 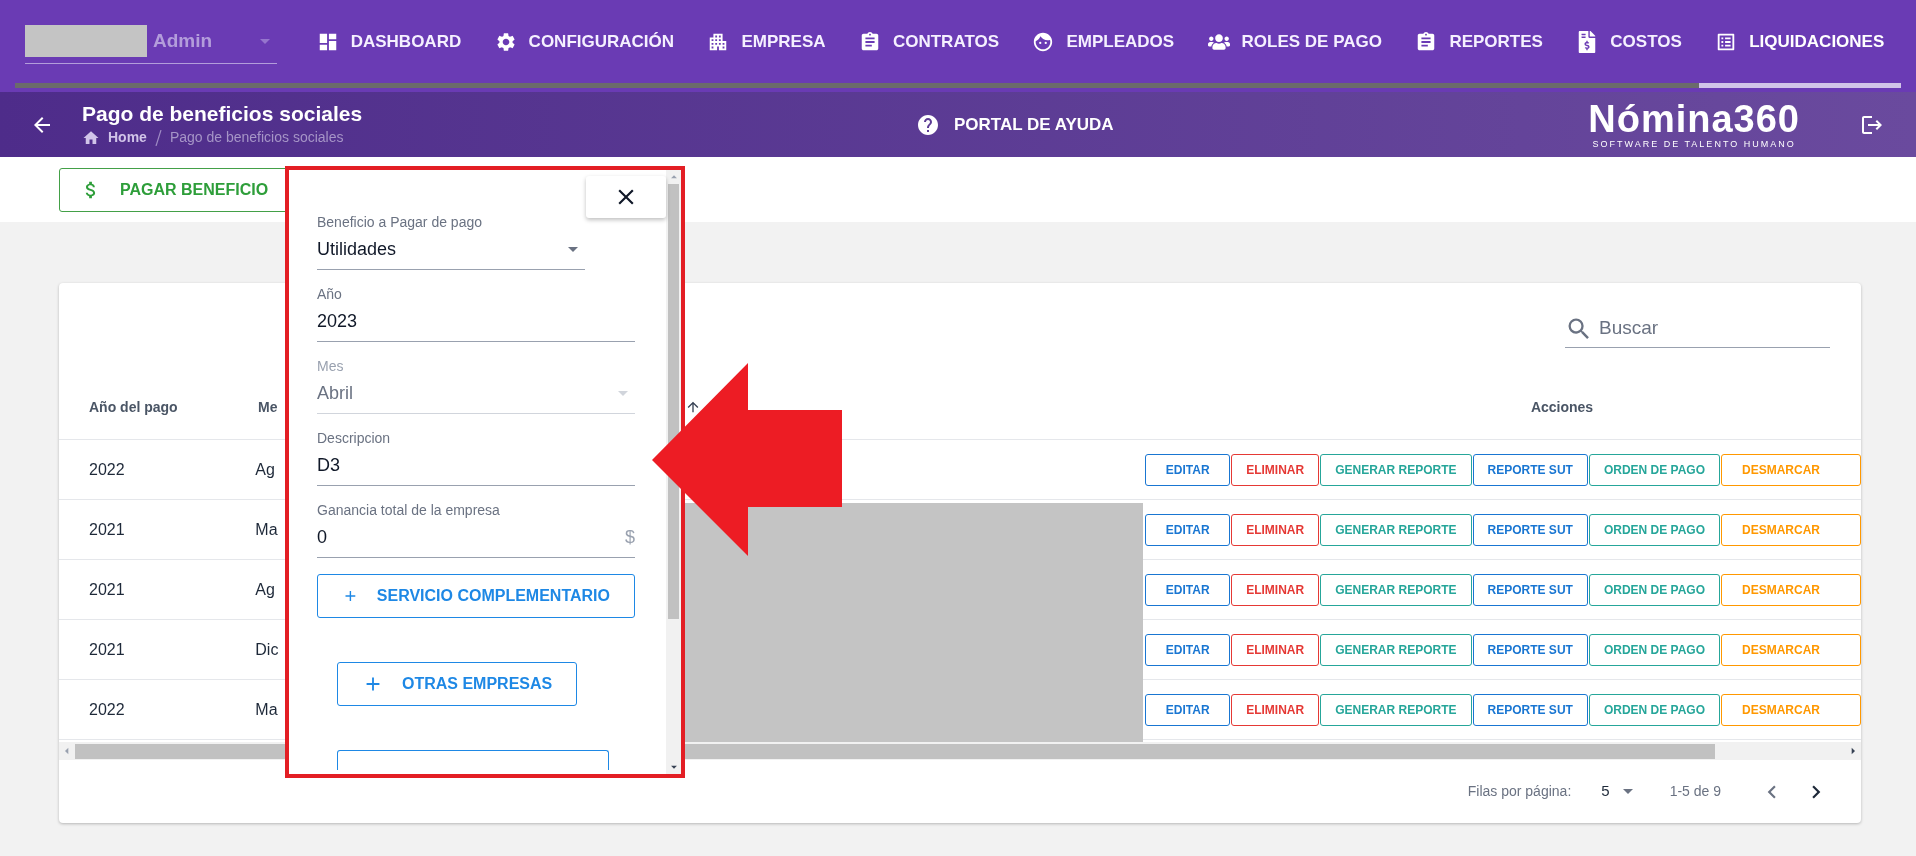 What do you see at coordinates (158, 407) in the screenshot?
I see `column-header: Año del pago` at bounding box center [158, 407].